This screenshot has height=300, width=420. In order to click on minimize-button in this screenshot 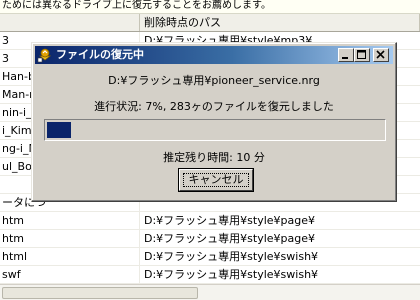, I will do `click(346, 55)`.